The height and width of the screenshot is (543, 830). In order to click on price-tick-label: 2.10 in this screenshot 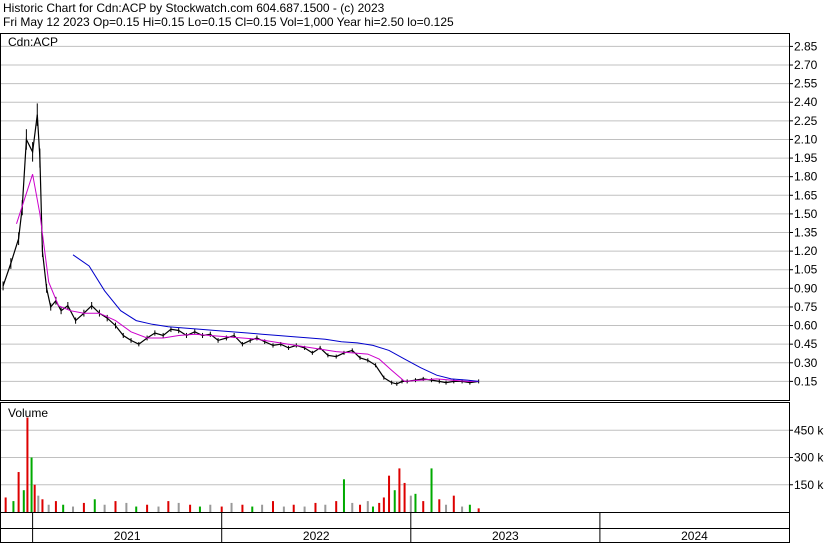, I will do `click(806, 139)`.